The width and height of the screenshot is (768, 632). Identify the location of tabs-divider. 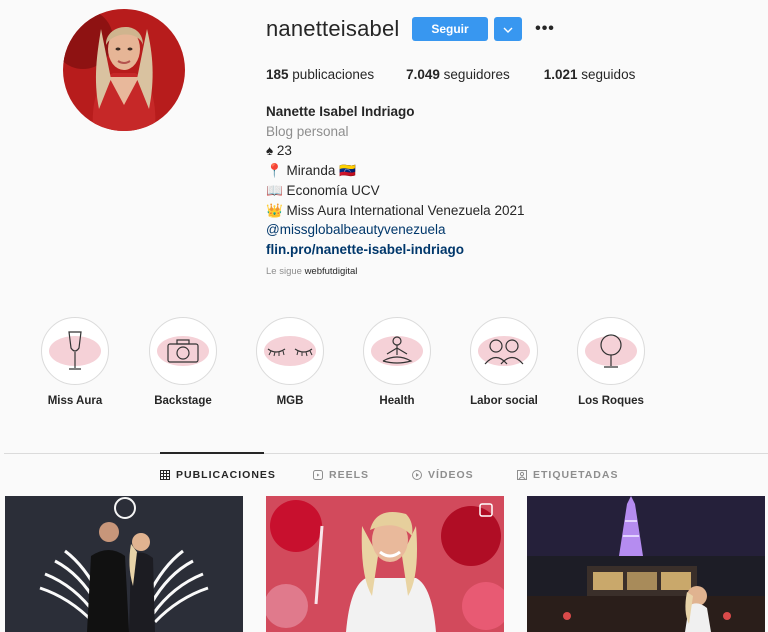
(386, 453).